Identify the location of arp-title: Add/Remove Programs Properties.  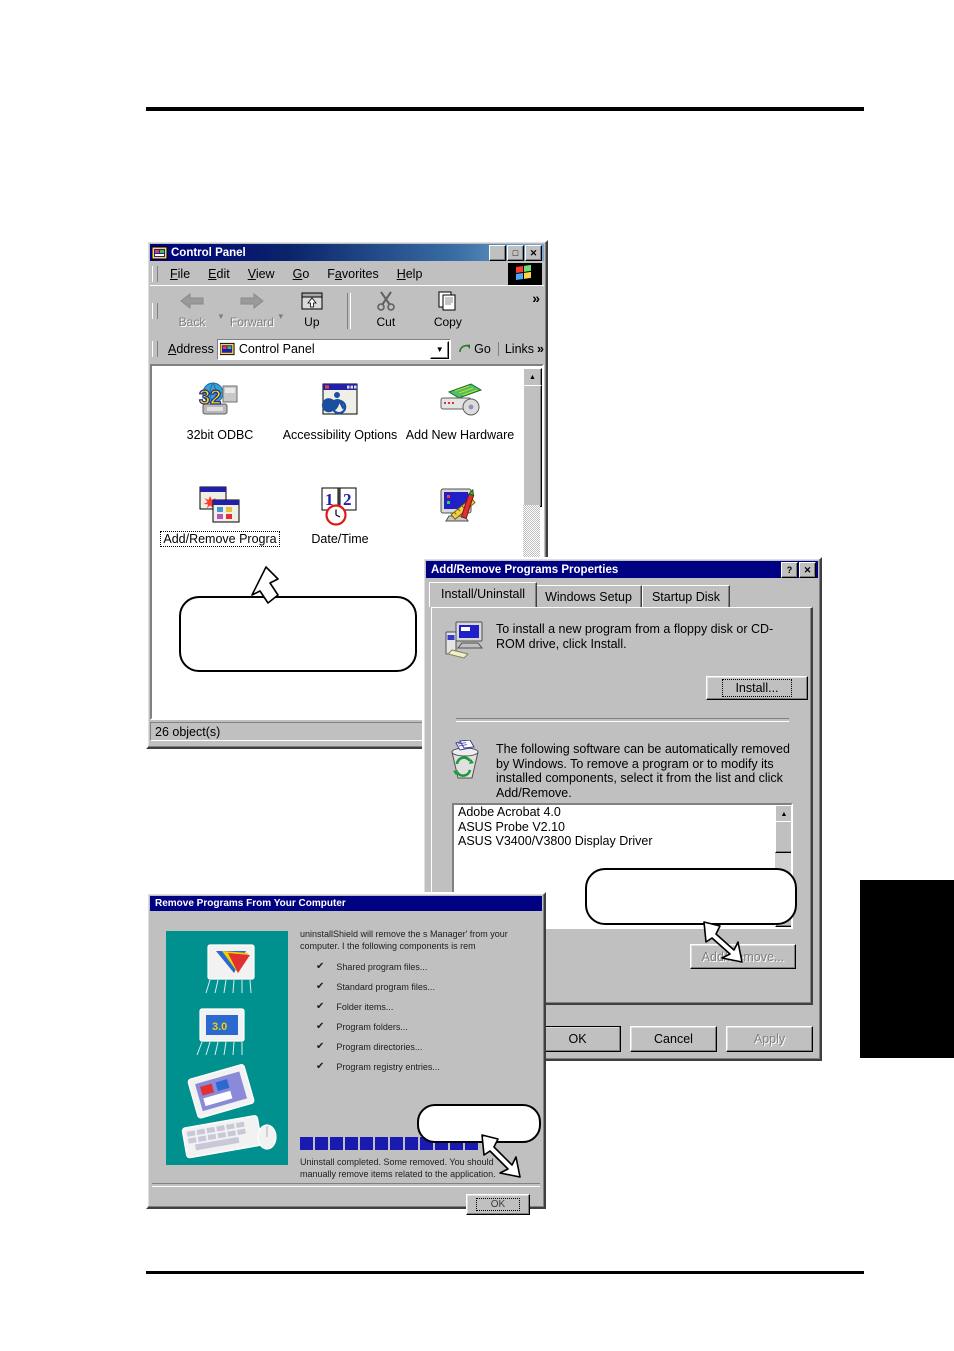
(525, 569).